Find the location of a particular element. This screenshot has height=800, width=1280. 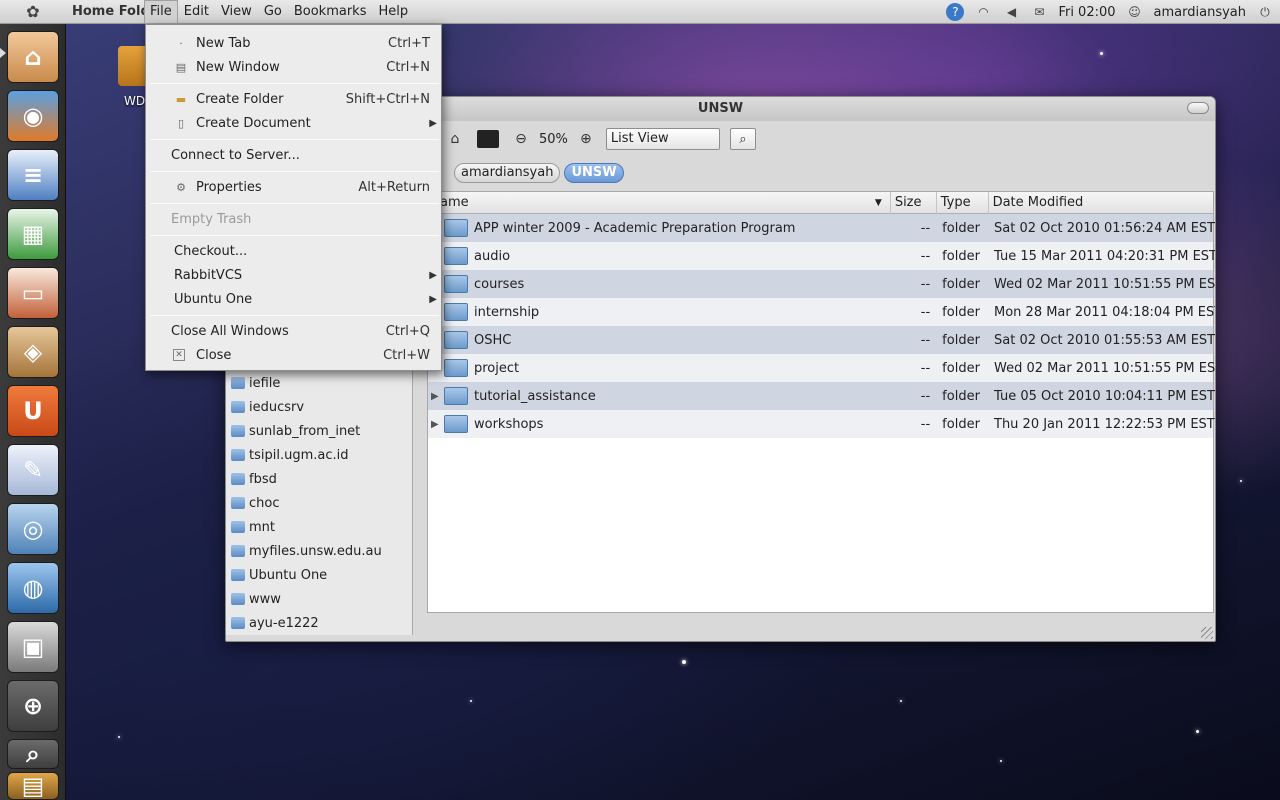

zoom-level: 50% is located at coordinates (553, 139).